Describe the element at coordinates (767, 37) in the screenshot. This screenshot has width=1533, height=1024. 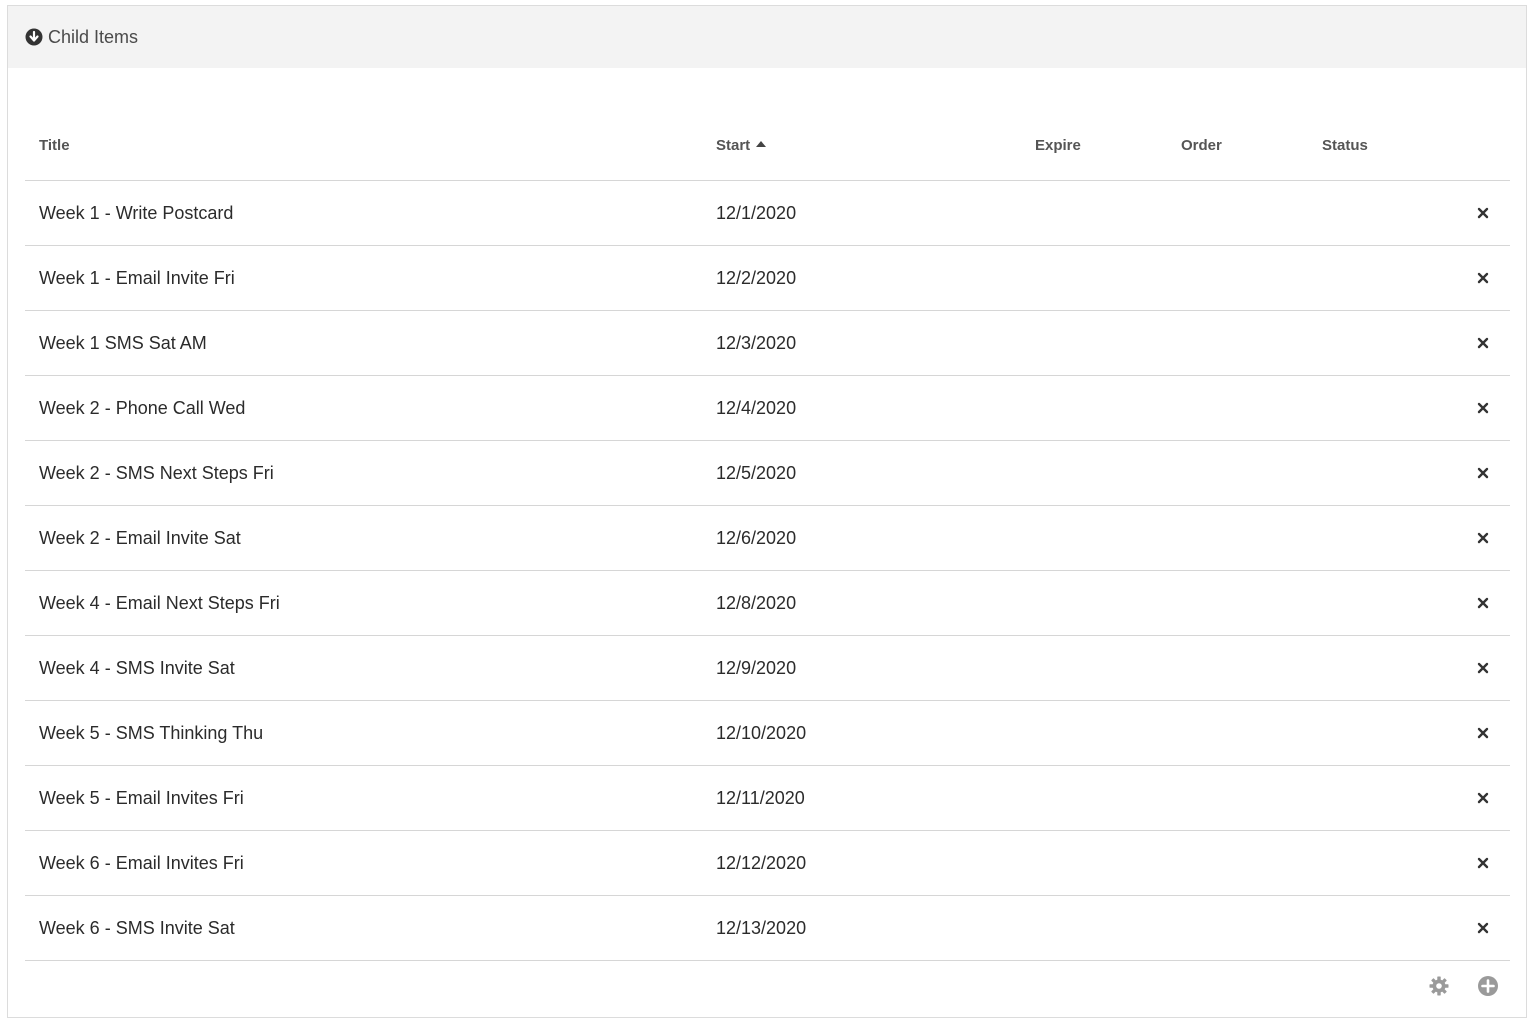
I see `panel-header: Child Items` at that location.